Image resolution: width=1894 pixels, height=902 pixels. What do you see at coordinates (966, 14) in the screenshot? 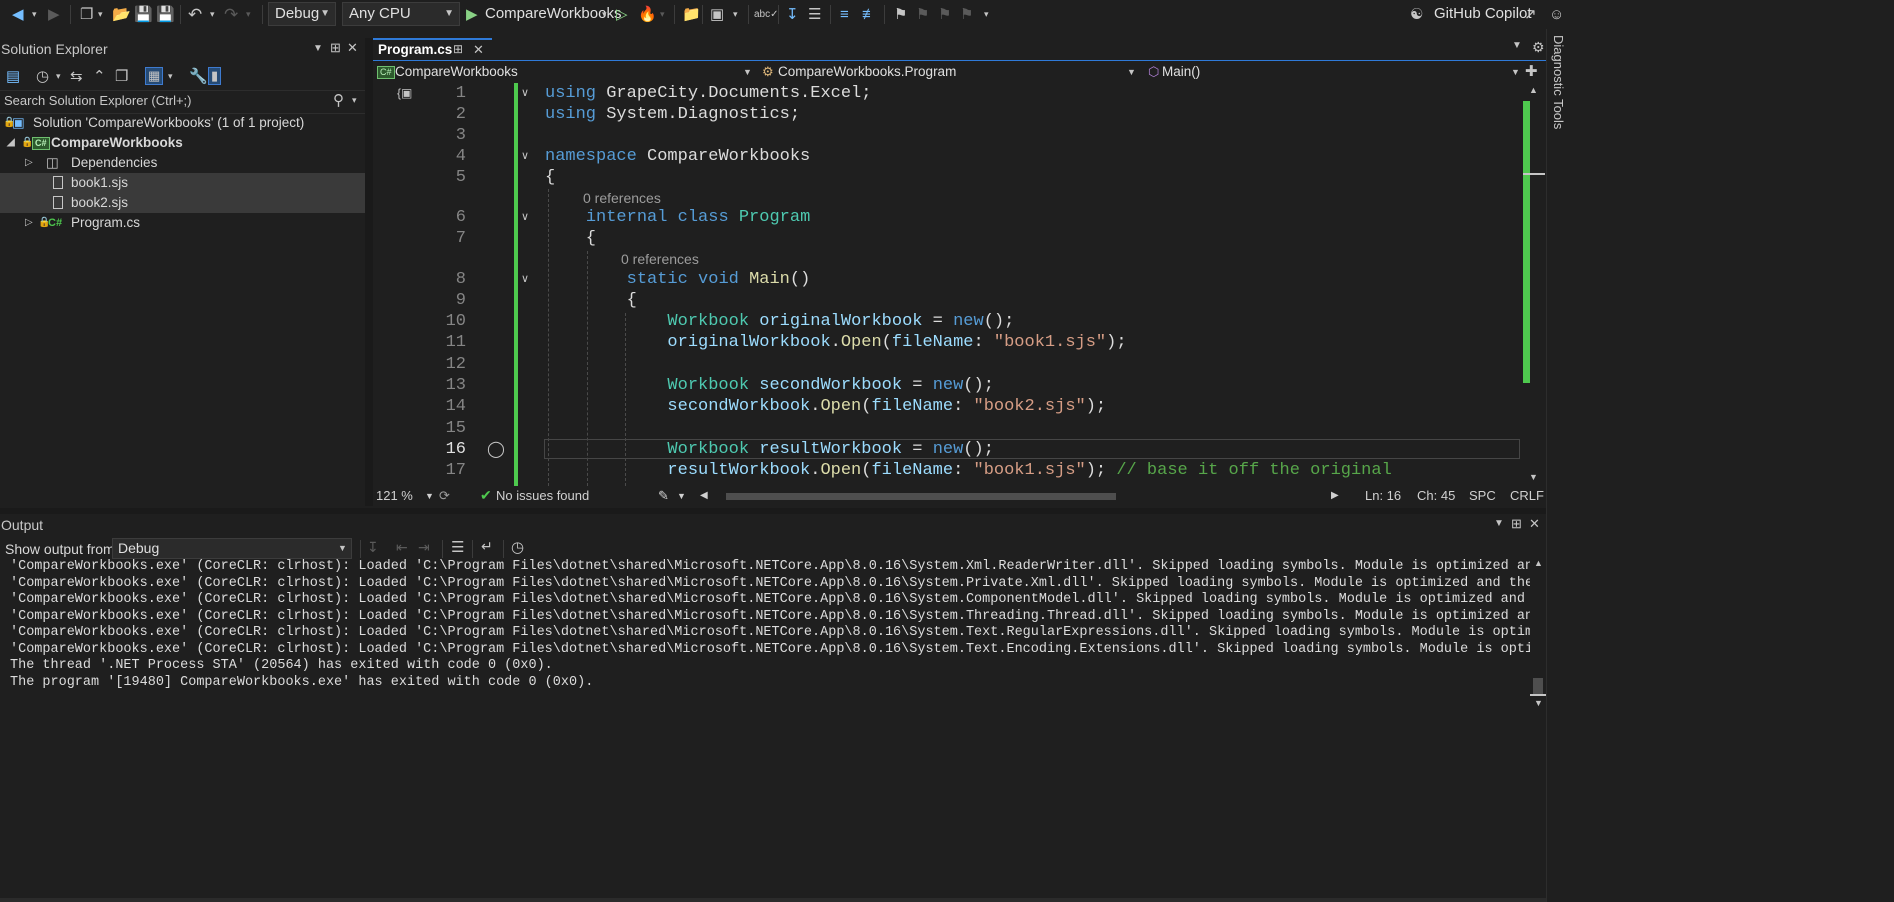
I see `clear-bookmarks-icon: ⚑` at bounding box center [966, 14].